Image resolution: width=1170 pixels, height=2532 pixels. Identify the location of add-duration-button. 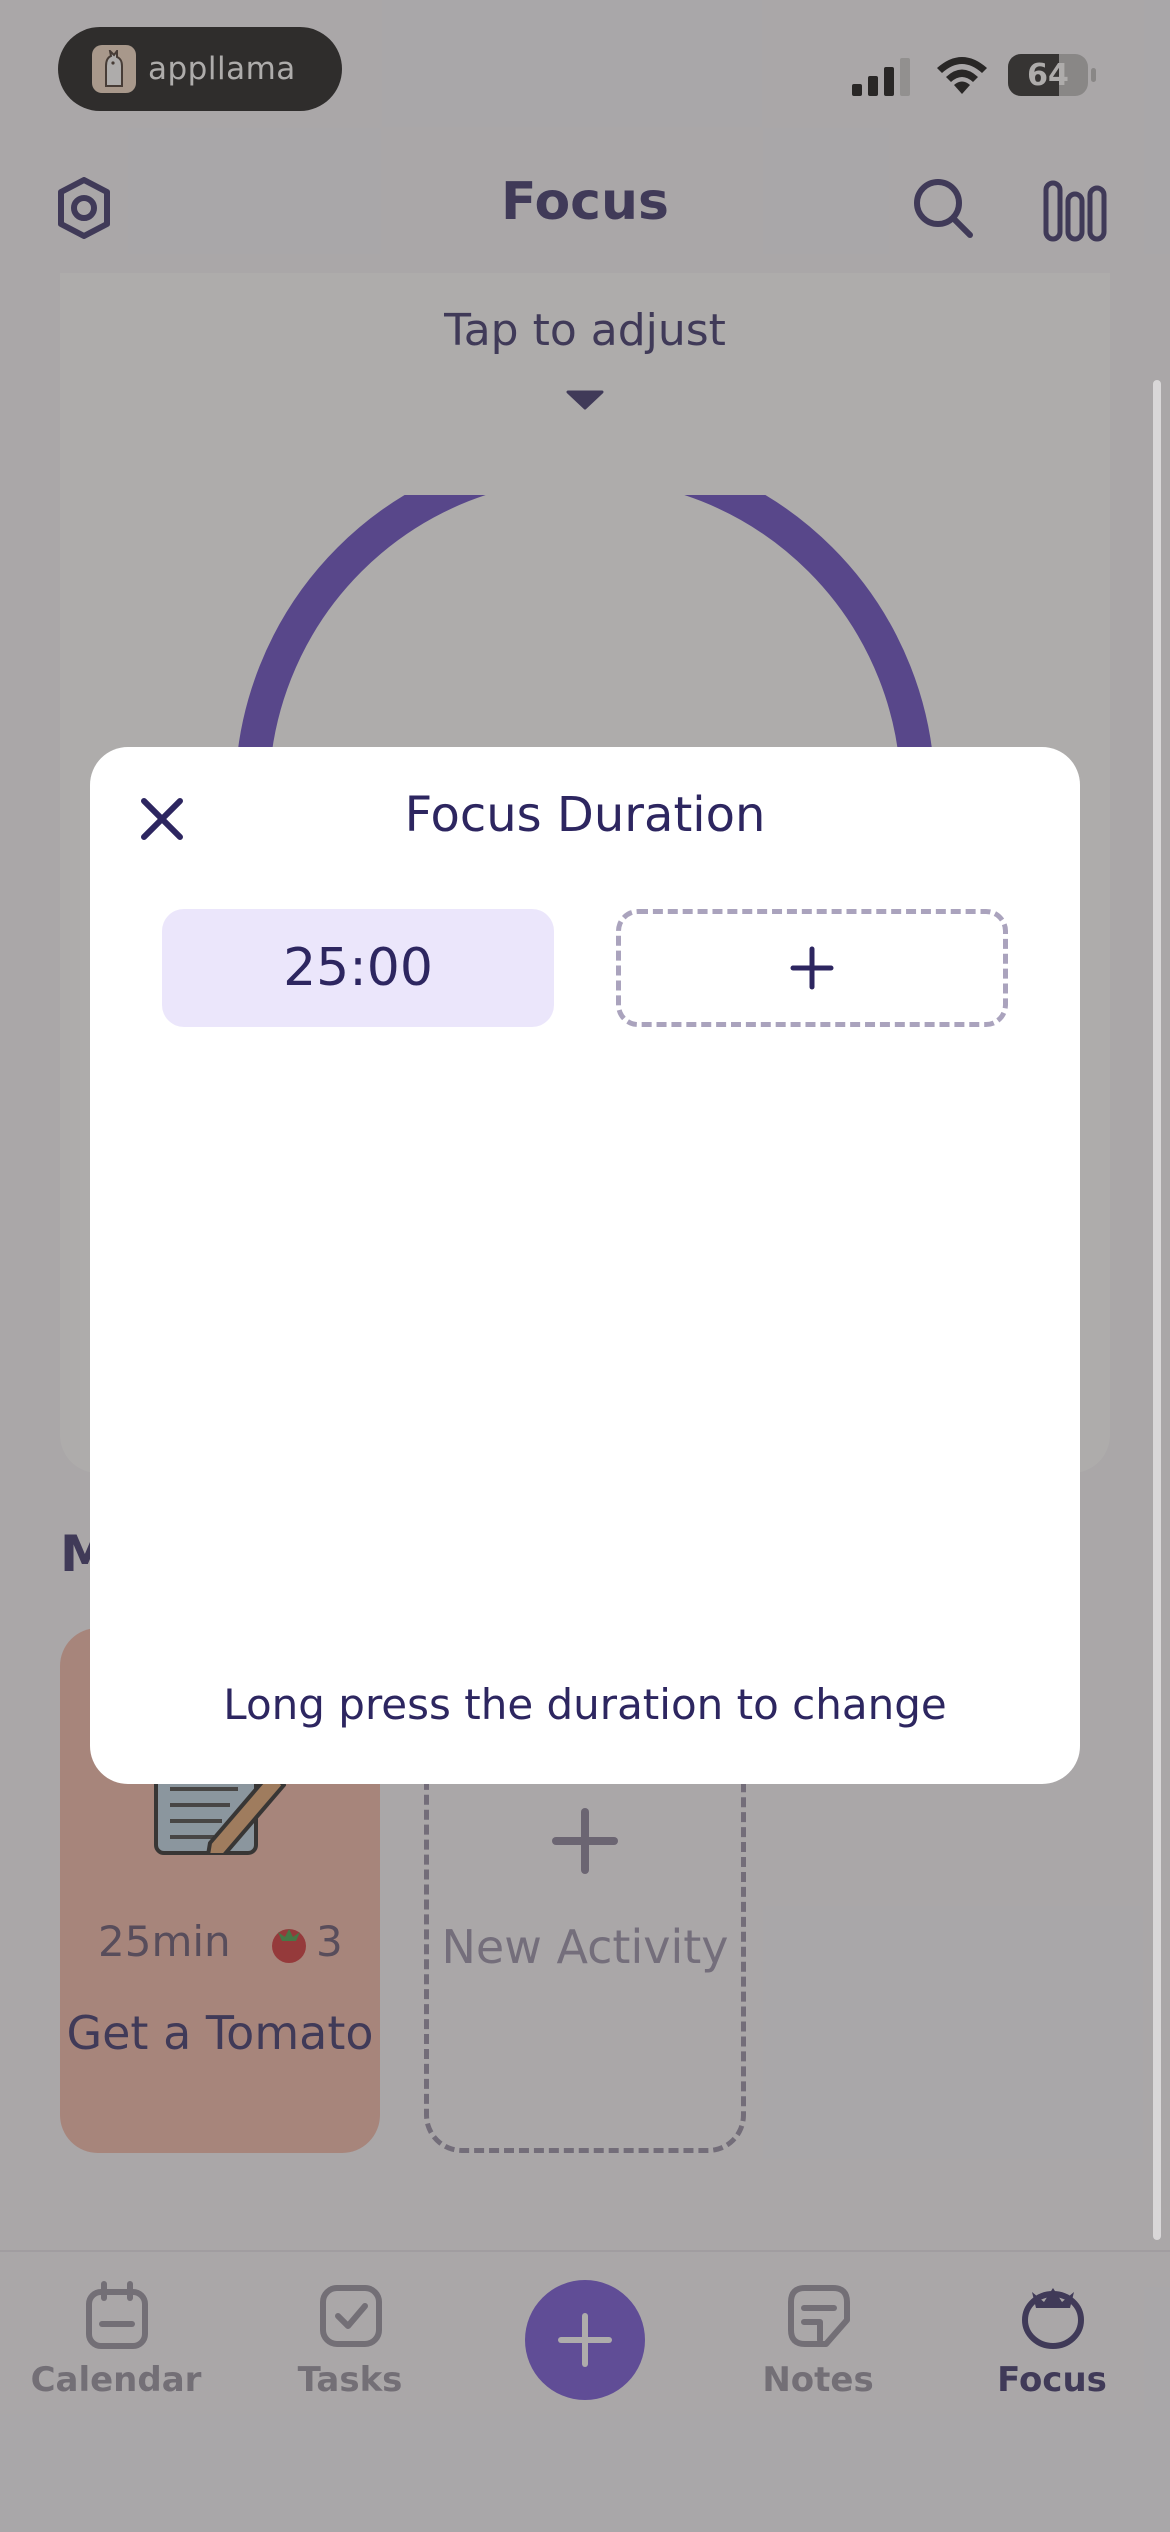
(812, 968).